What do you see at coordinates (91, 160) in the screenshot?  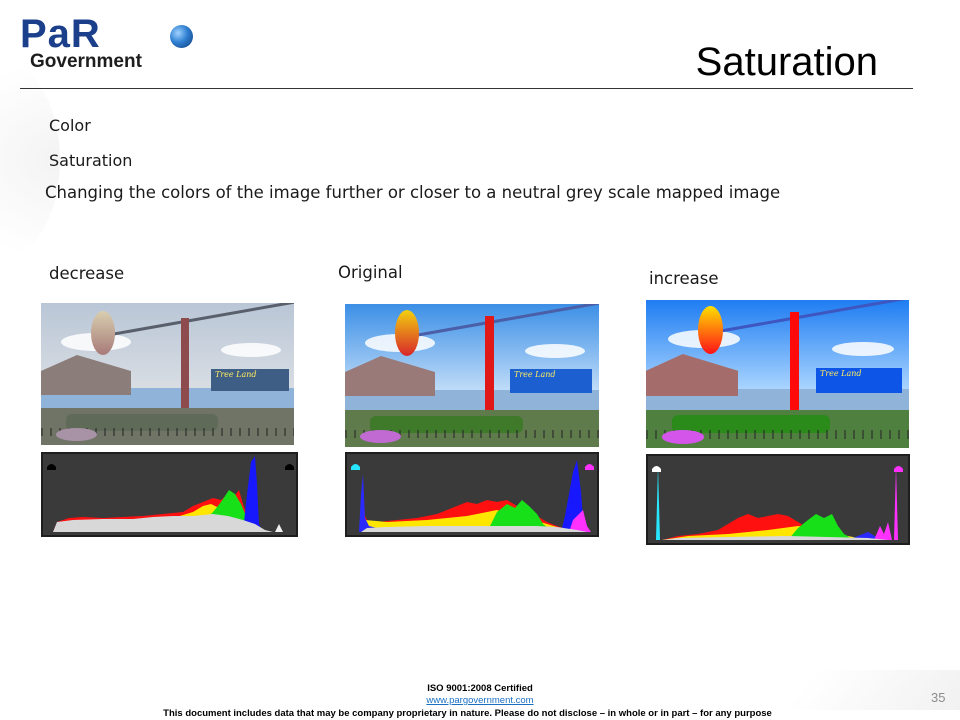 I see `subcategory-label: Saturation` at bounding box center [91, 160].